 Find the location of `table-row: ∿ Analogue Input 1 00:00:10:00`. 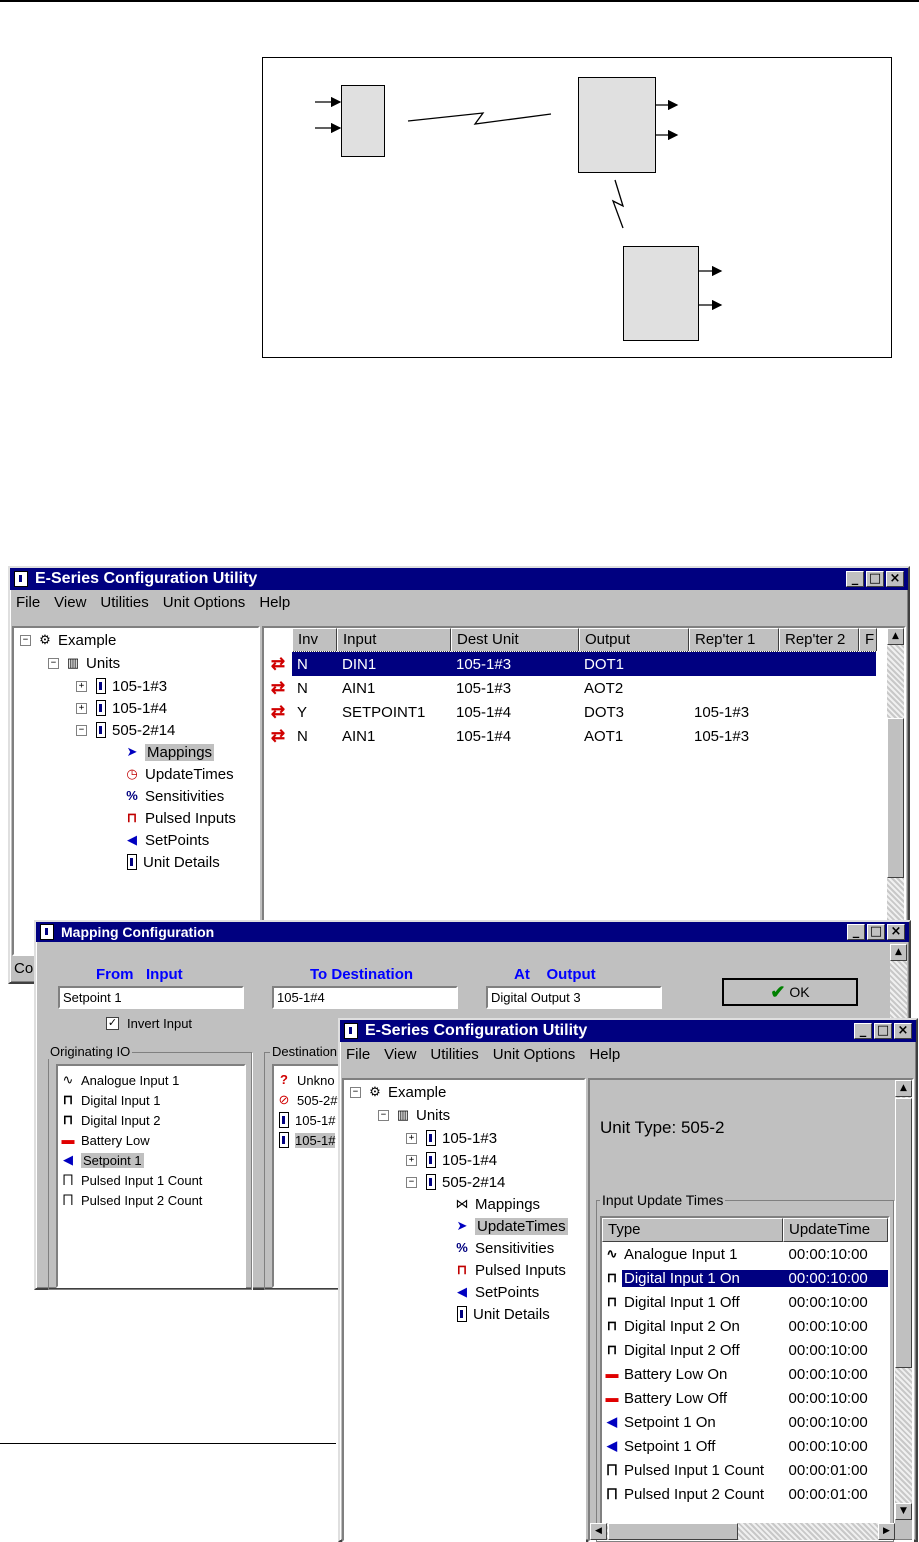

table-row: ∿ Analogue Input 1 00:00:10:00 is located at coordinates (745, 1254).